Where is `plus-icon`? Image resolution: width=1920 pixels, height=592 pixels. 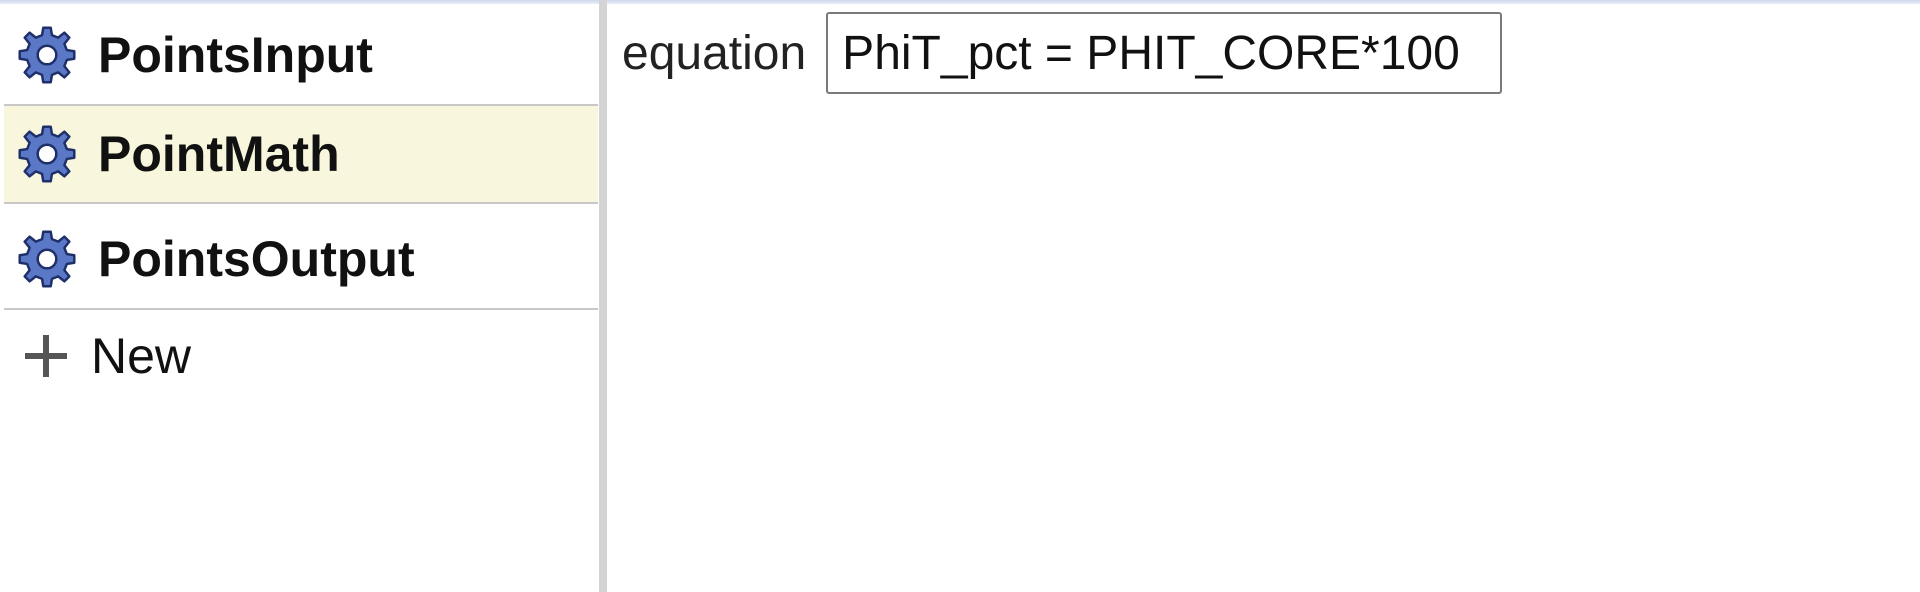 plus-icon is located at coordinates (46, 356).